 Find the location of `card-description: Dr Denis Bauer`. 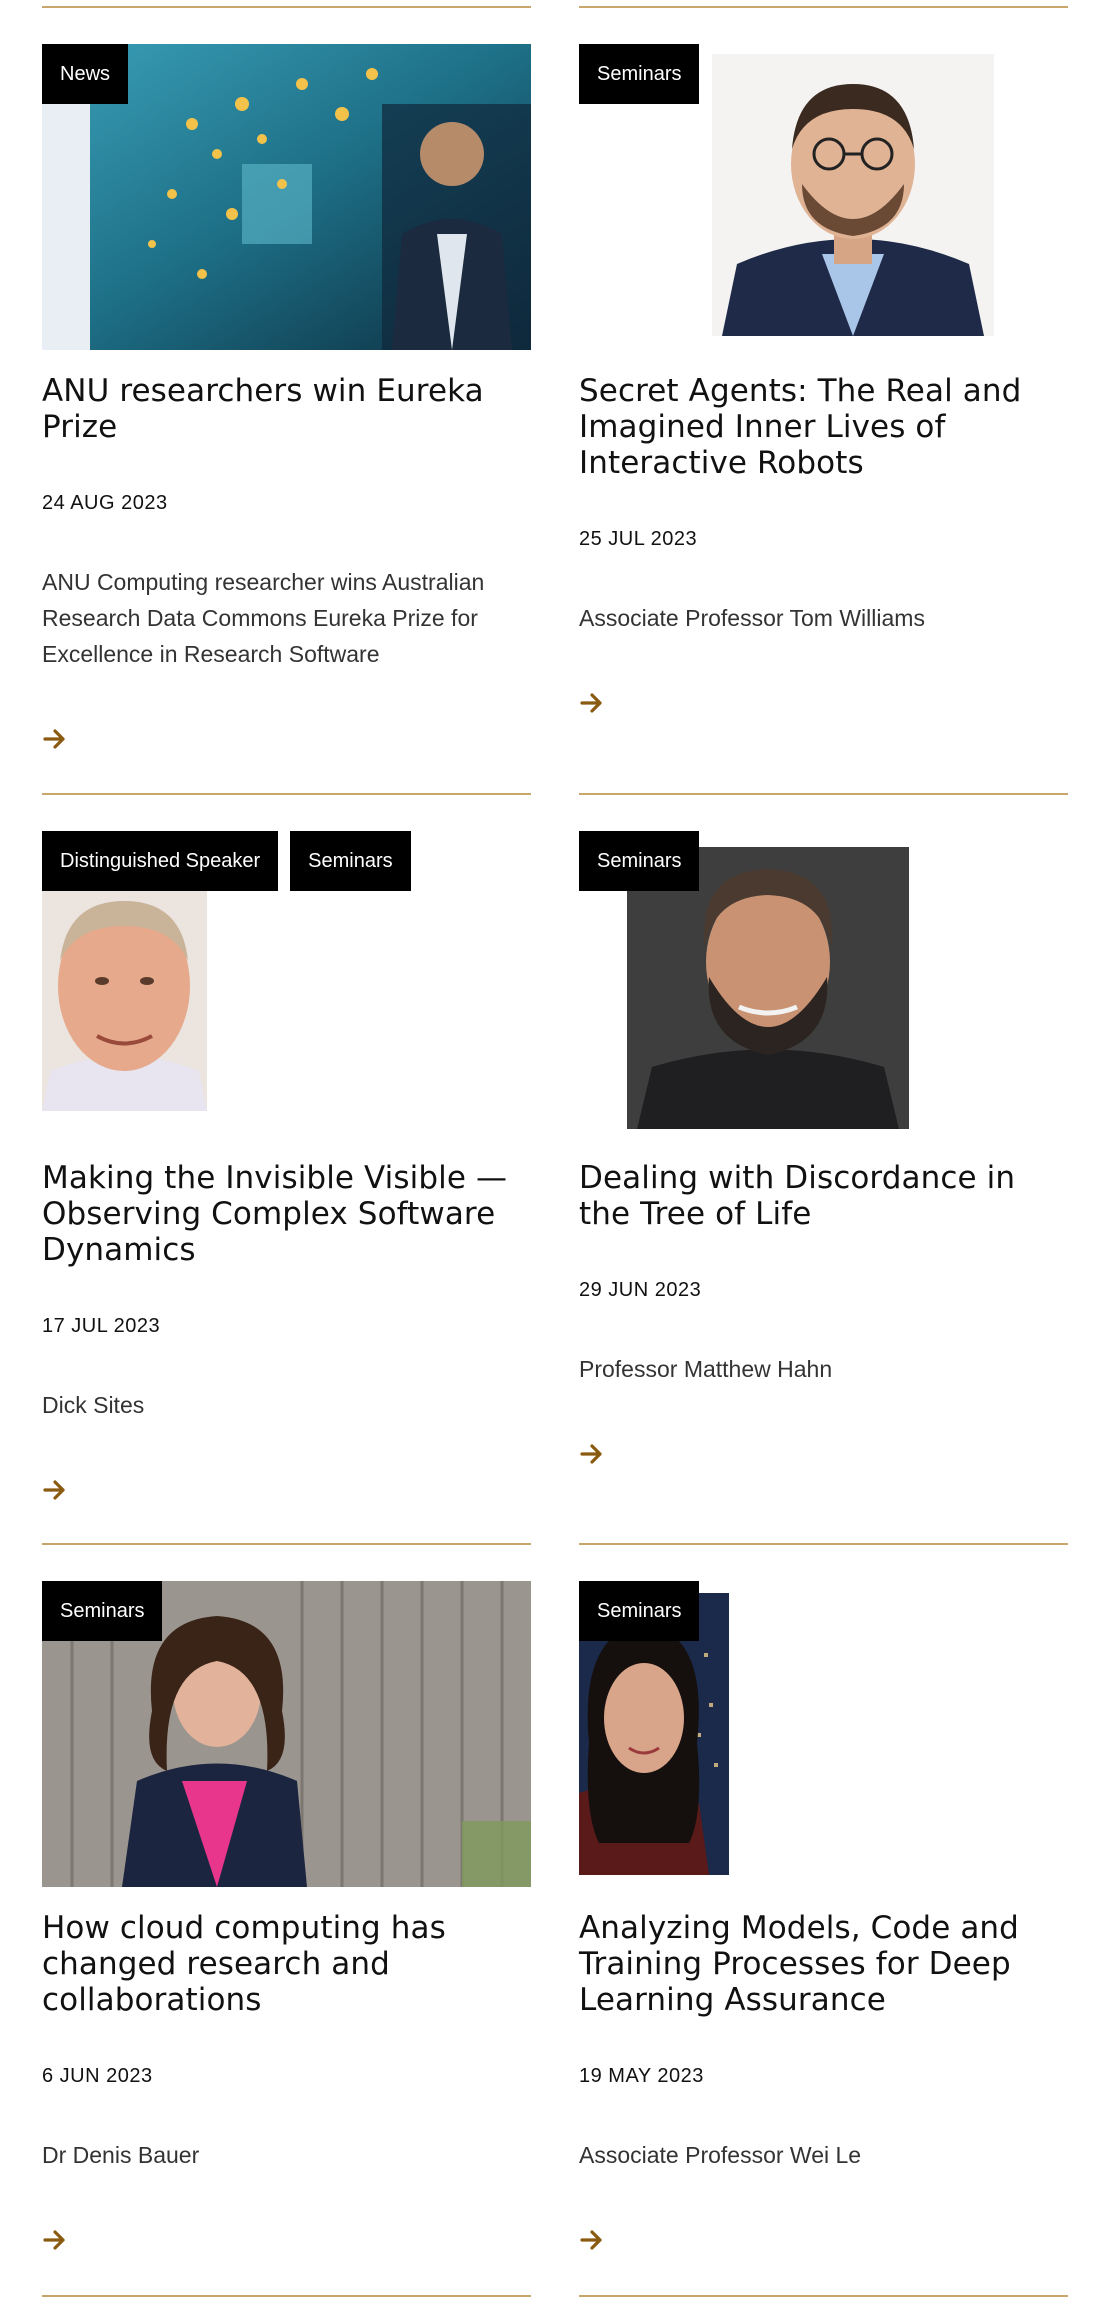

card-description: Dr Denis Bauer is located at coordinates (121, 2155).